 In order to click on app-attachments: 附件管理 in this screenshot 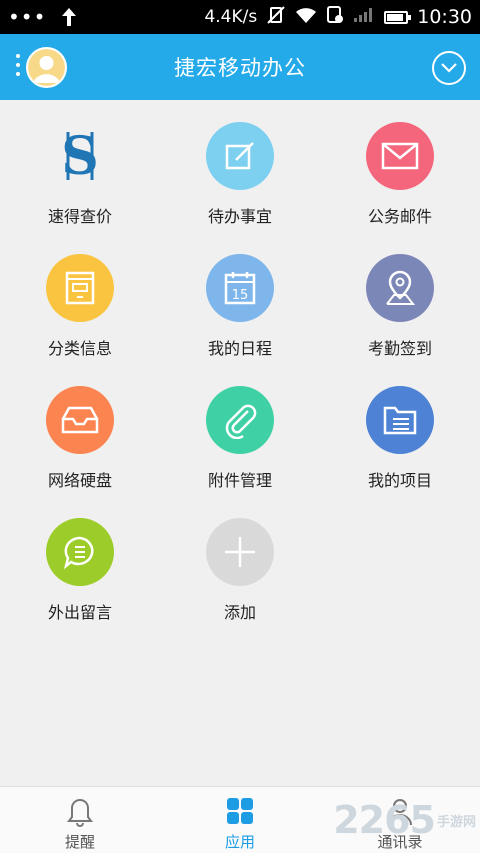, I will do `click(240, 430)`.